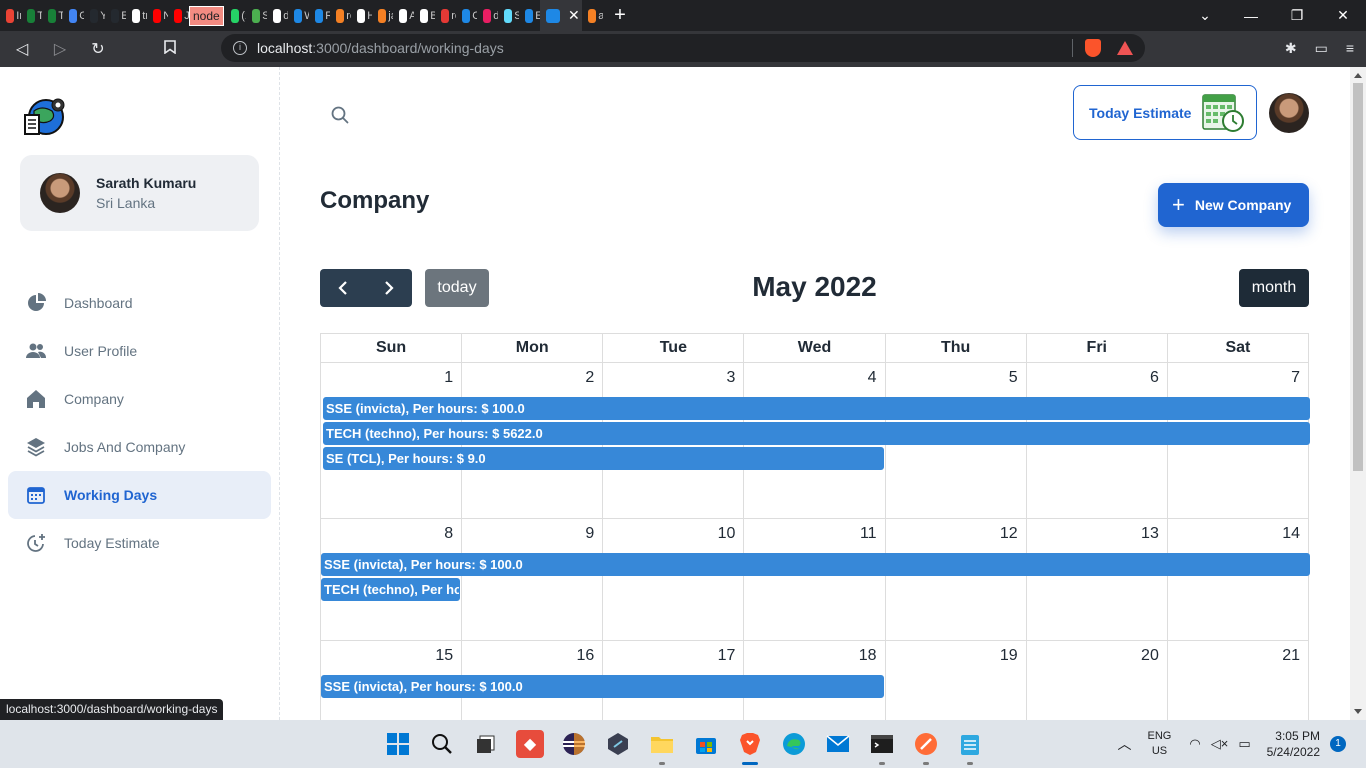 The width and height of the screenshot is (1366, 768). I want to click on menu-icon: ≡, so click(1350, 48).